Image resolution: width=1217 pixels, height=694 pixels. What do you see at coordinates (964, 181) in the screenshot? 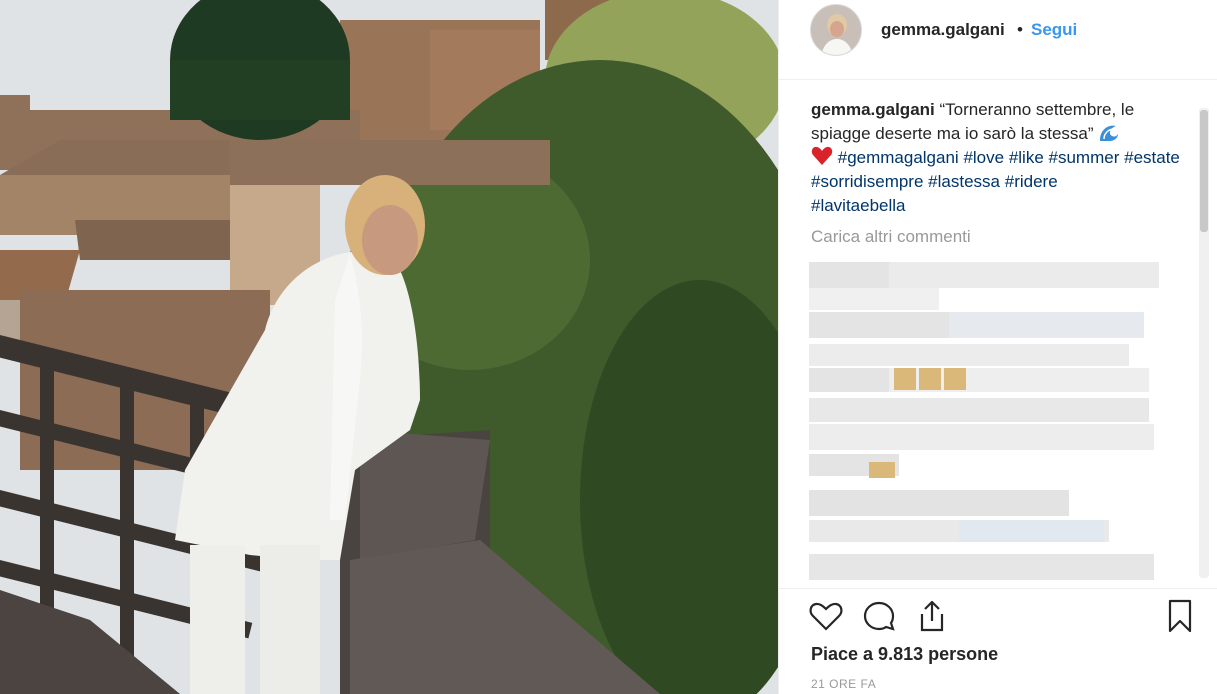
I see `hashtag-link: #lastessa` at bounding box center [964, 181].